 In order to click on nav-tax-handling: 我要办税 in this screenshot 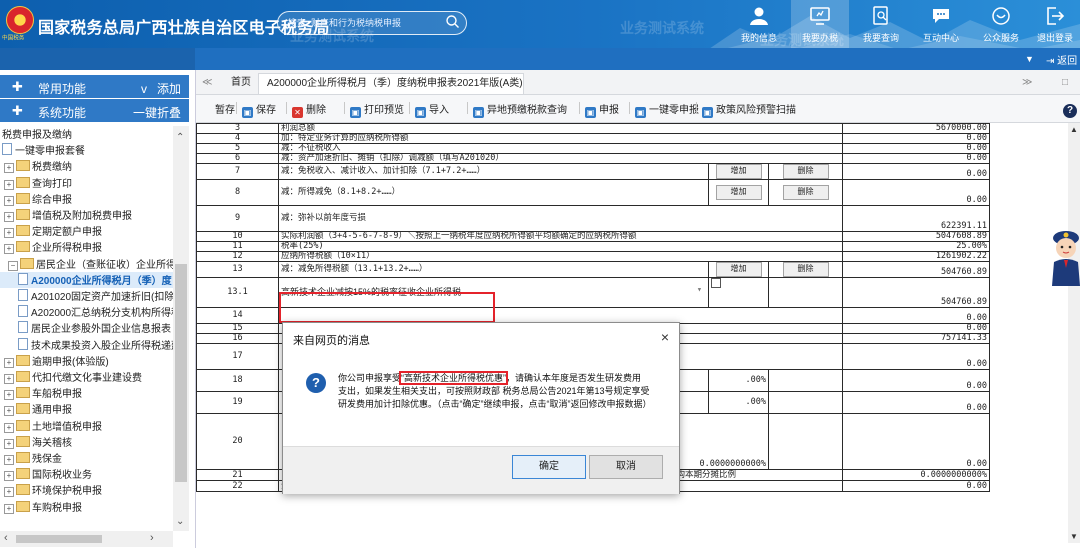, I will do `click(820, 24)`.